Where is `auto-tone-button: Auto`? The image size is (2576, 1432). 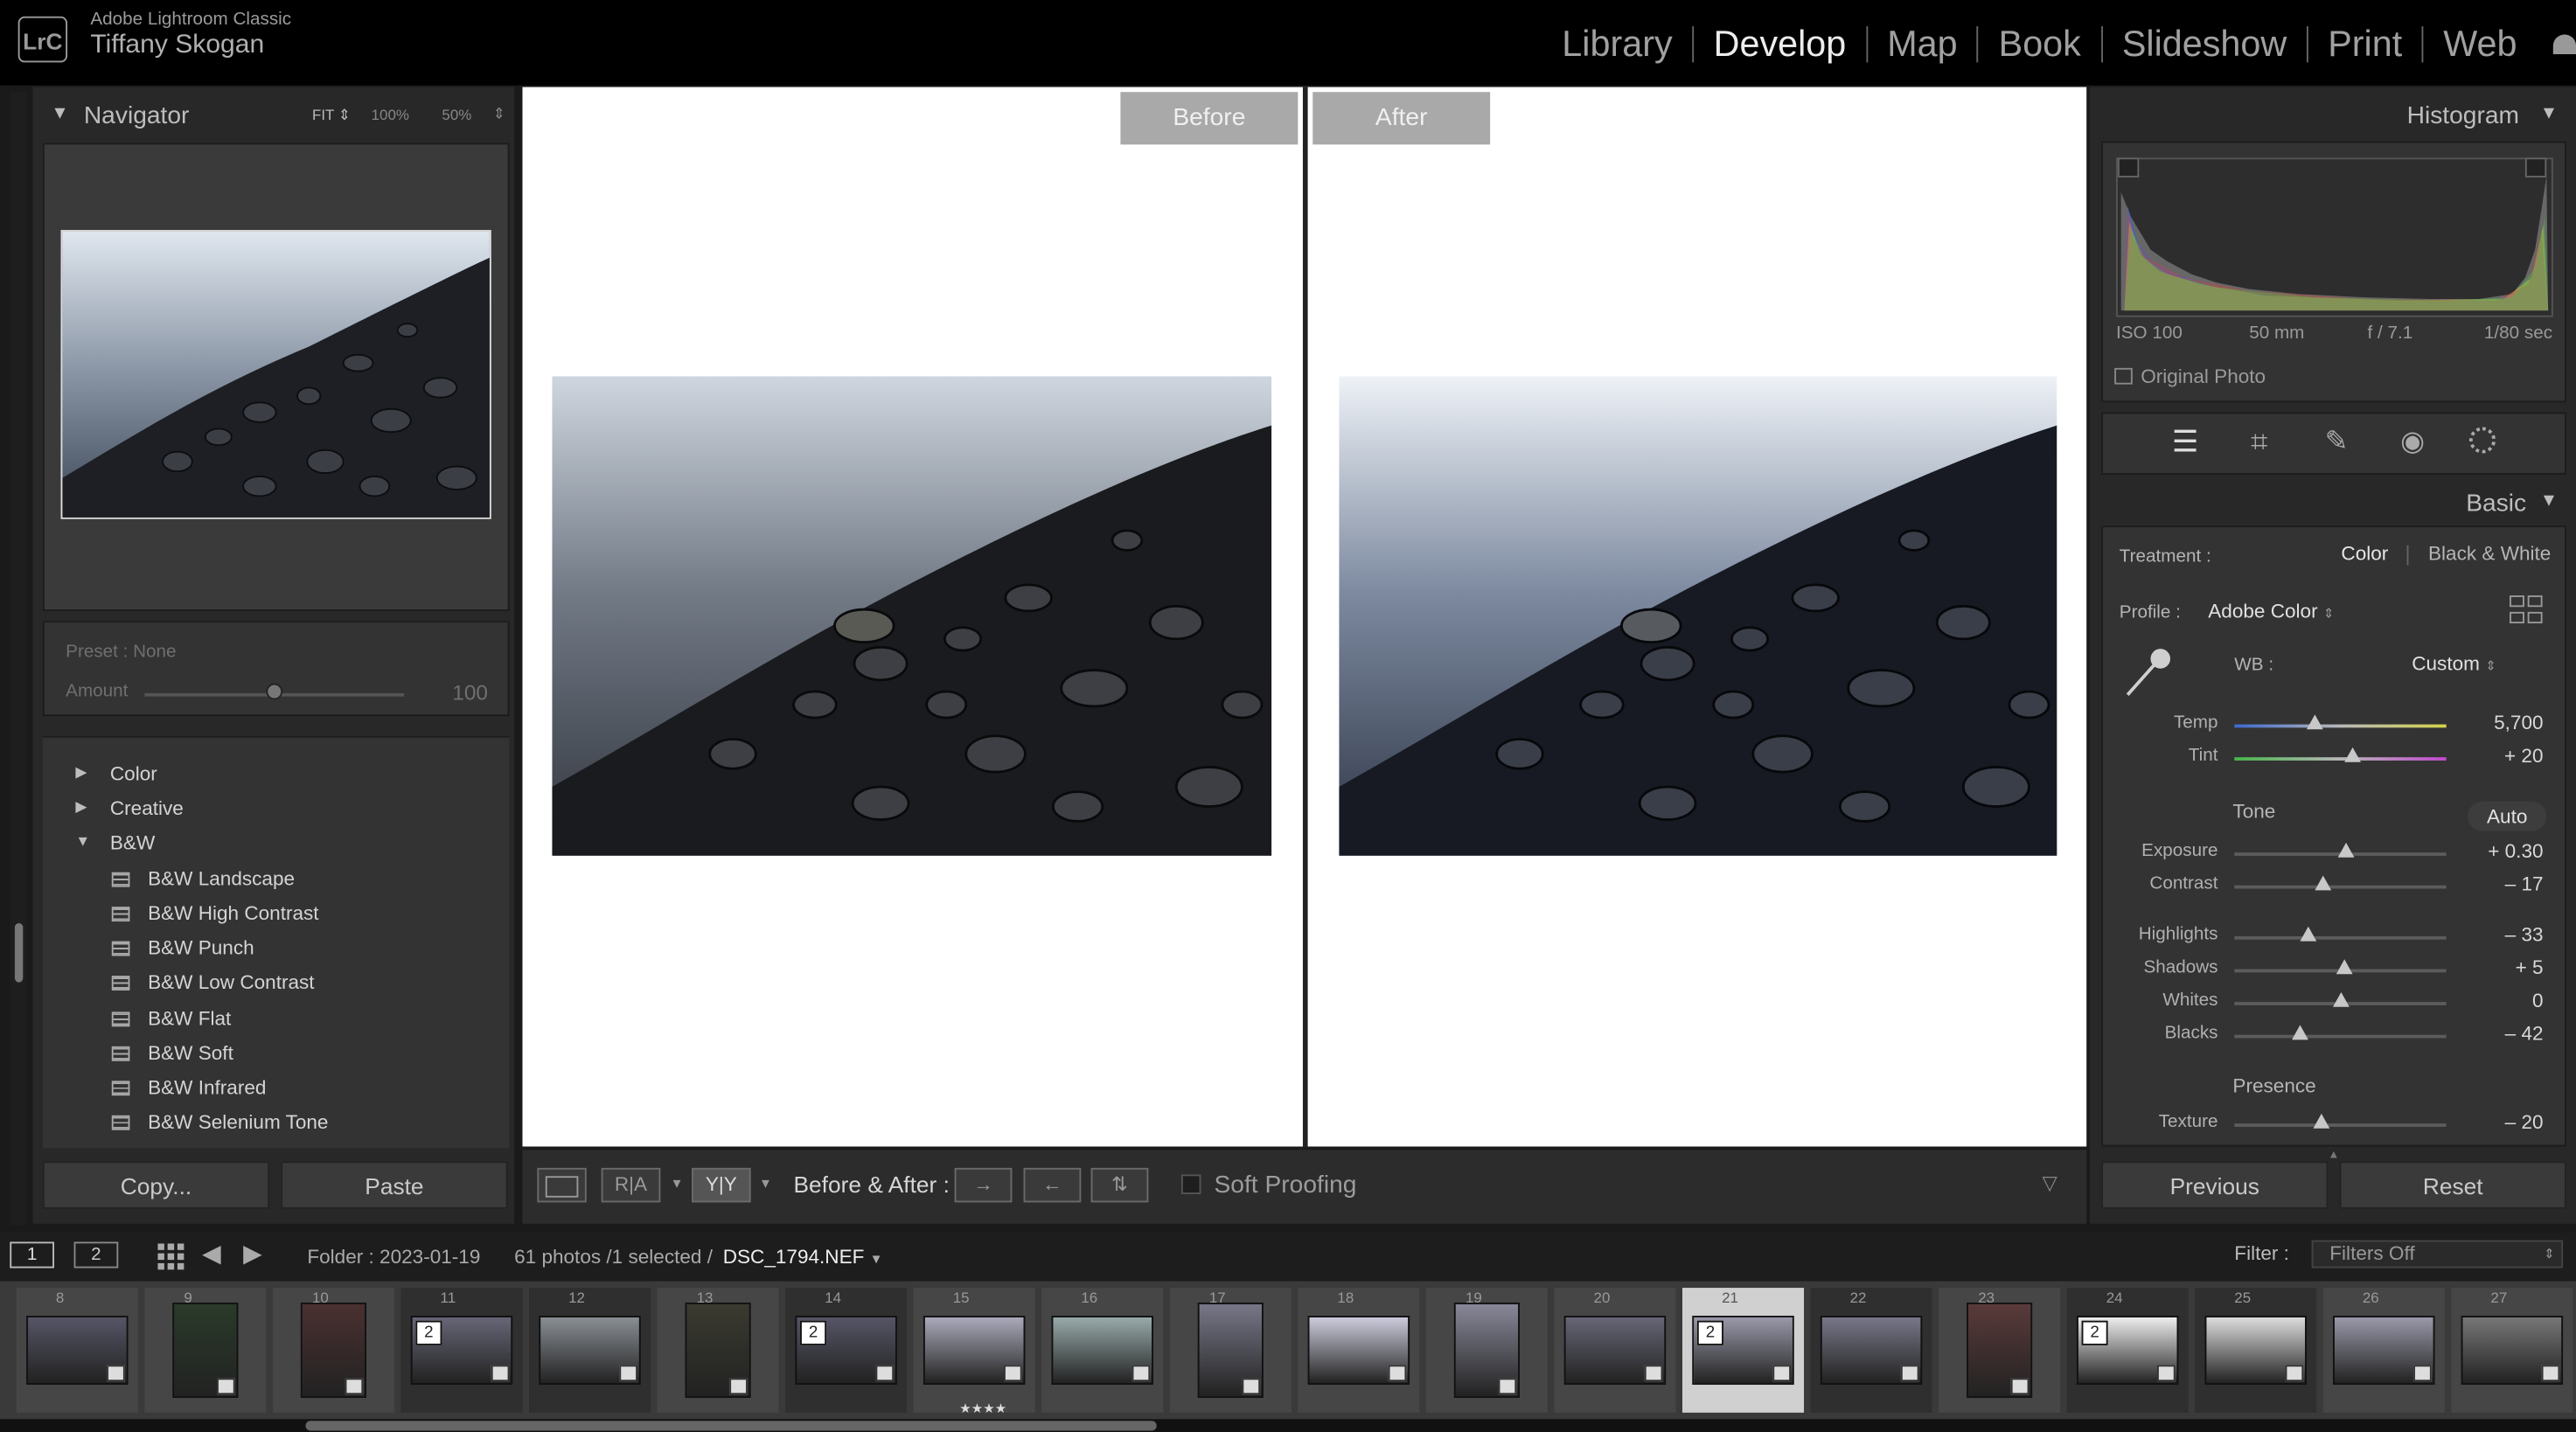
auto-tone-button: Auto is located at coordinates (2507, 816).